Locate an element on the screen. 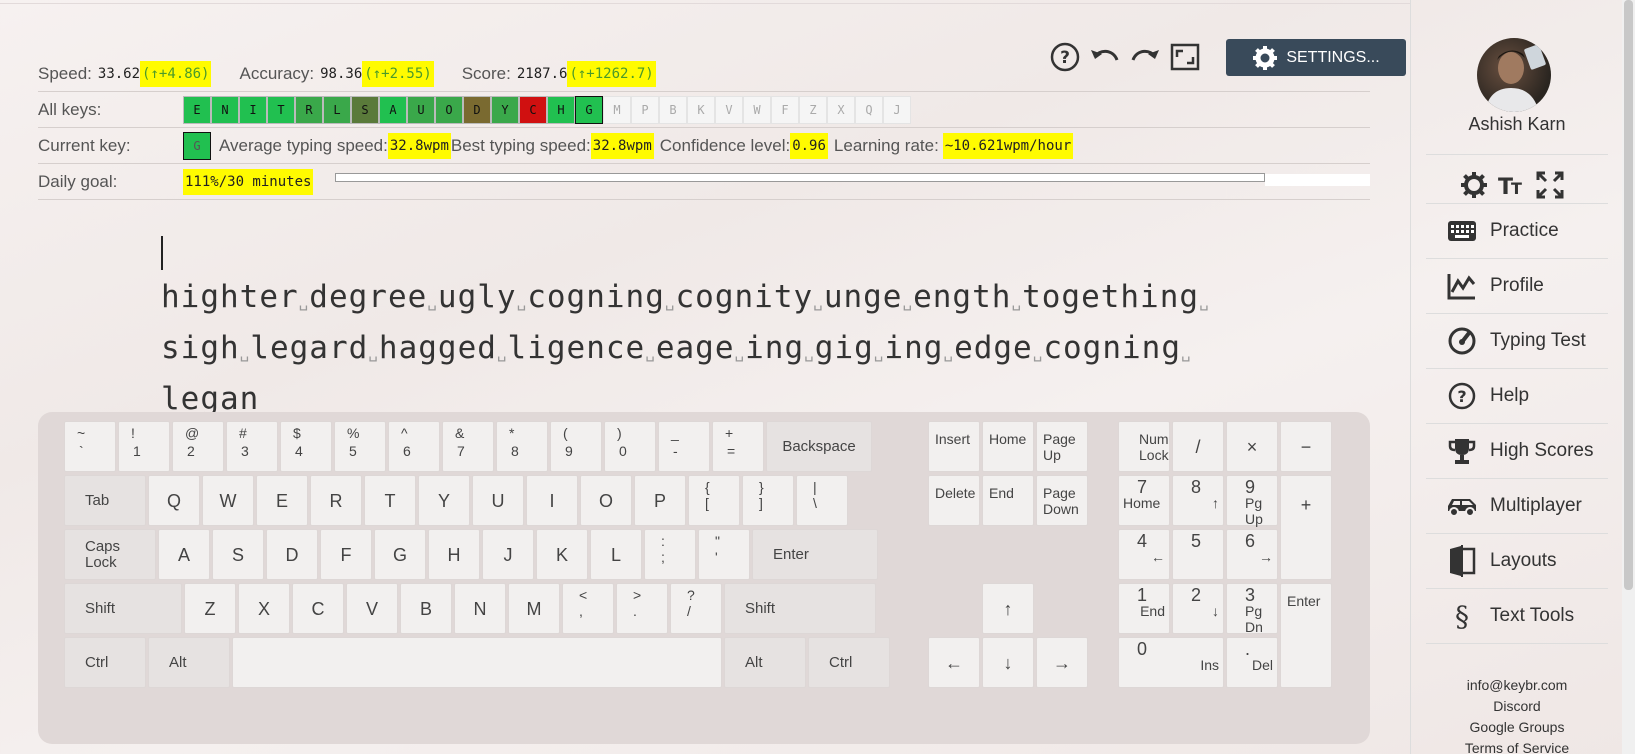  key-c: C is located at coordinates (318, 608).